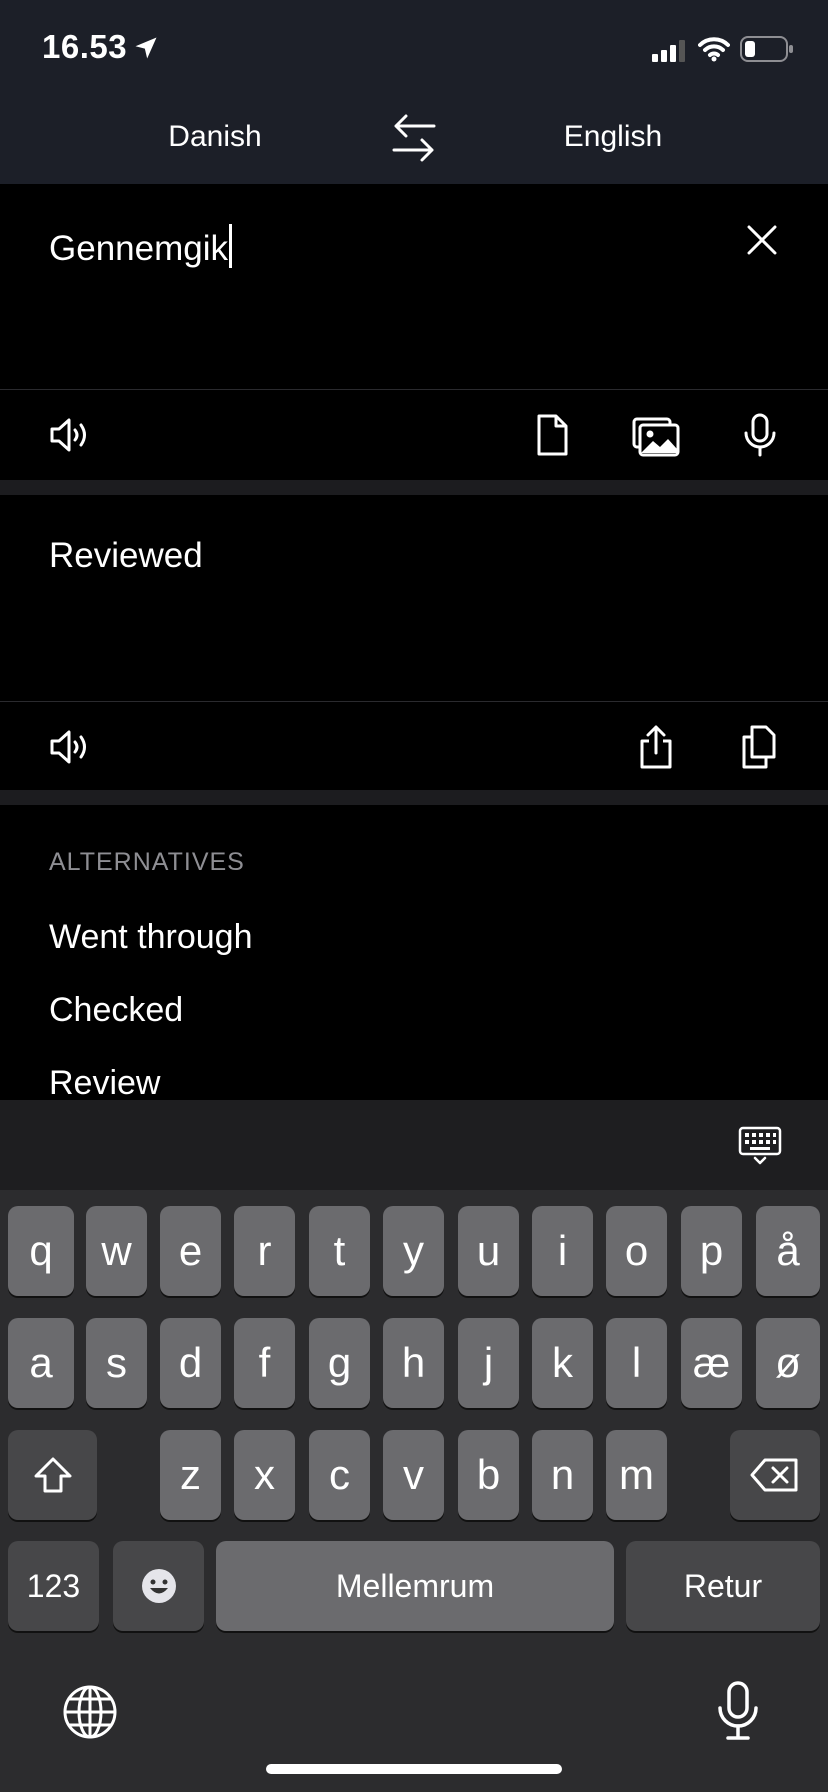 This screenshot has height=1792, width=828. What do you see at coordinates (339, 1251) in the screenshot?
I see `key: t` at bounding box center [339, 1251].